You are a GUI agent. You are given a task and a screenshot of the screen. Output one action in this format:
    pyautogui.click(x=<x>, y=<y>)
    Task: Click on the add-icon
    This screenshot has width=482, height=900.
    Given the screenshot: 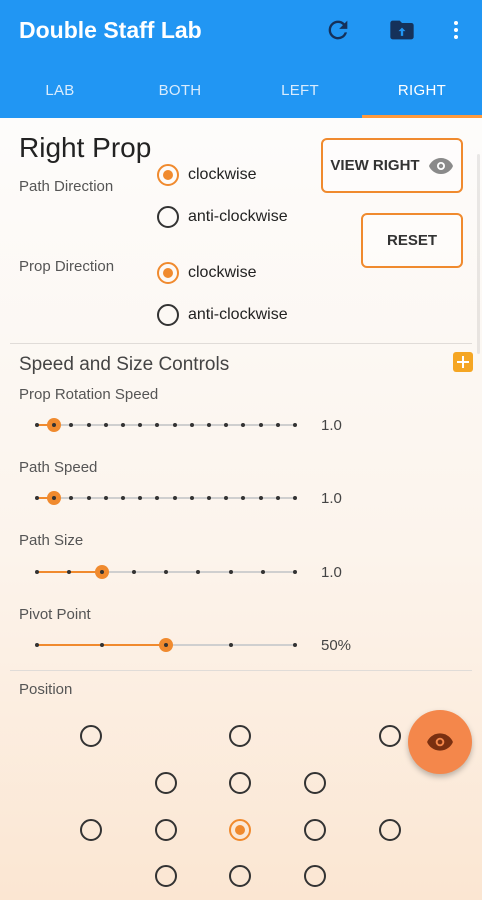 What is the action you would take?
    pyautogui.click(x=463, y=362)
    